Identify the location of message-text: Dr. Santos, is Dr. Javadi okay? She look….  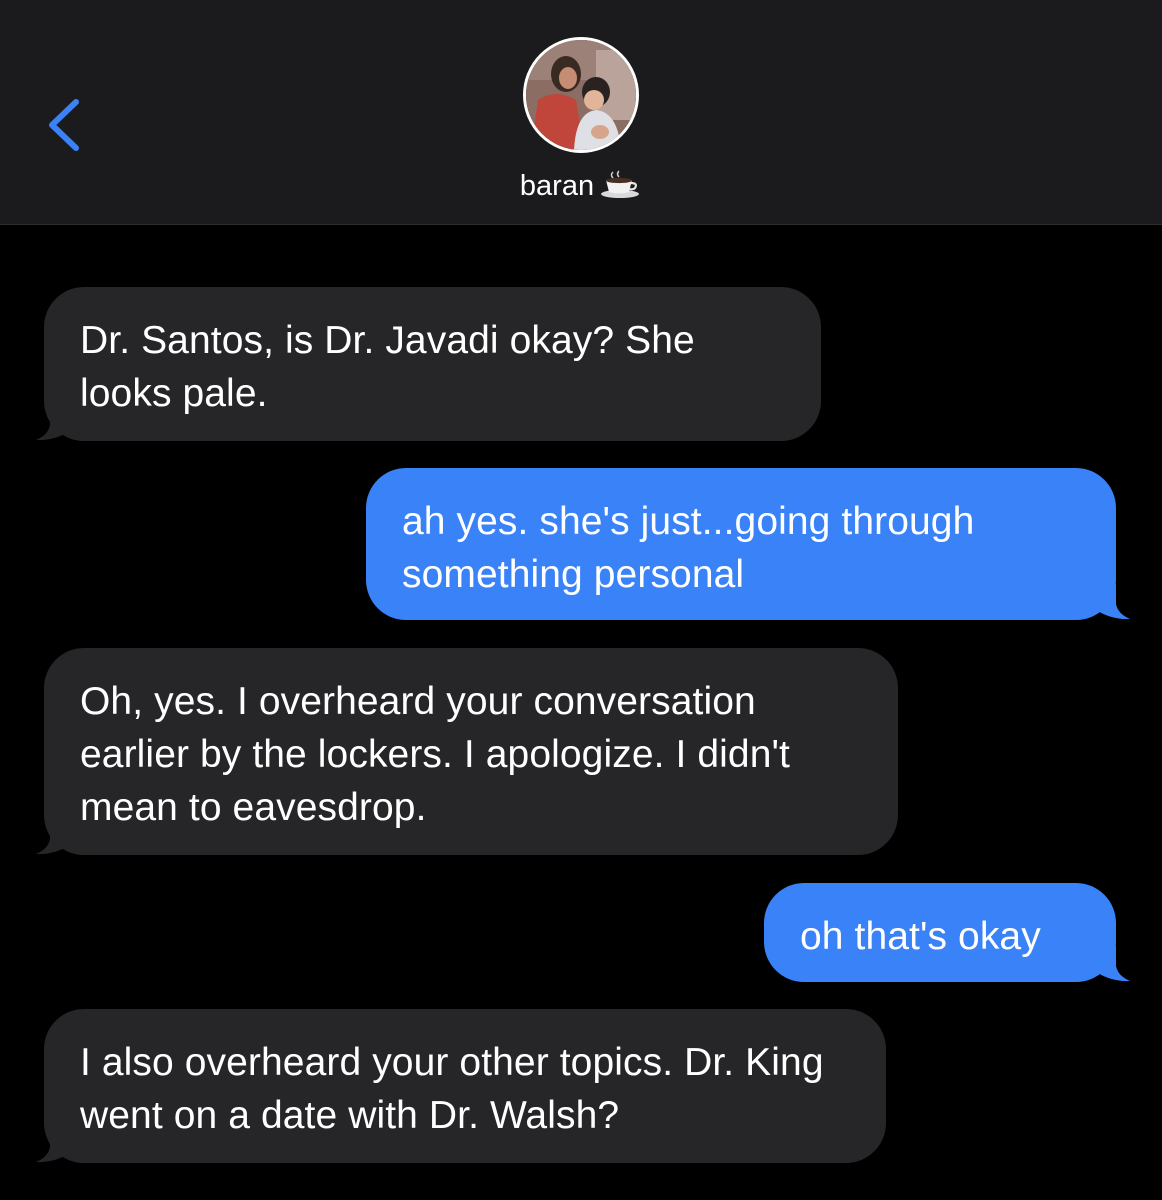
(387, 367).